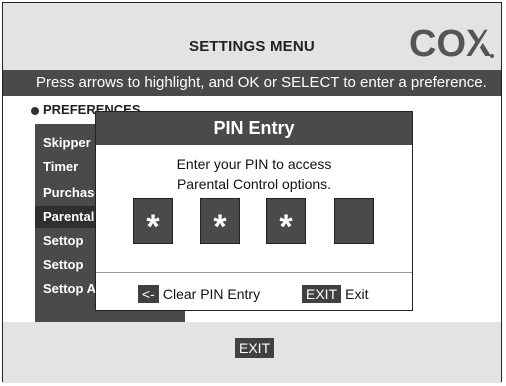  What do you see at coordinates (153, 222) in the screenshot?
I see `pin-digit-1: *` at bounding box center [153, 222].